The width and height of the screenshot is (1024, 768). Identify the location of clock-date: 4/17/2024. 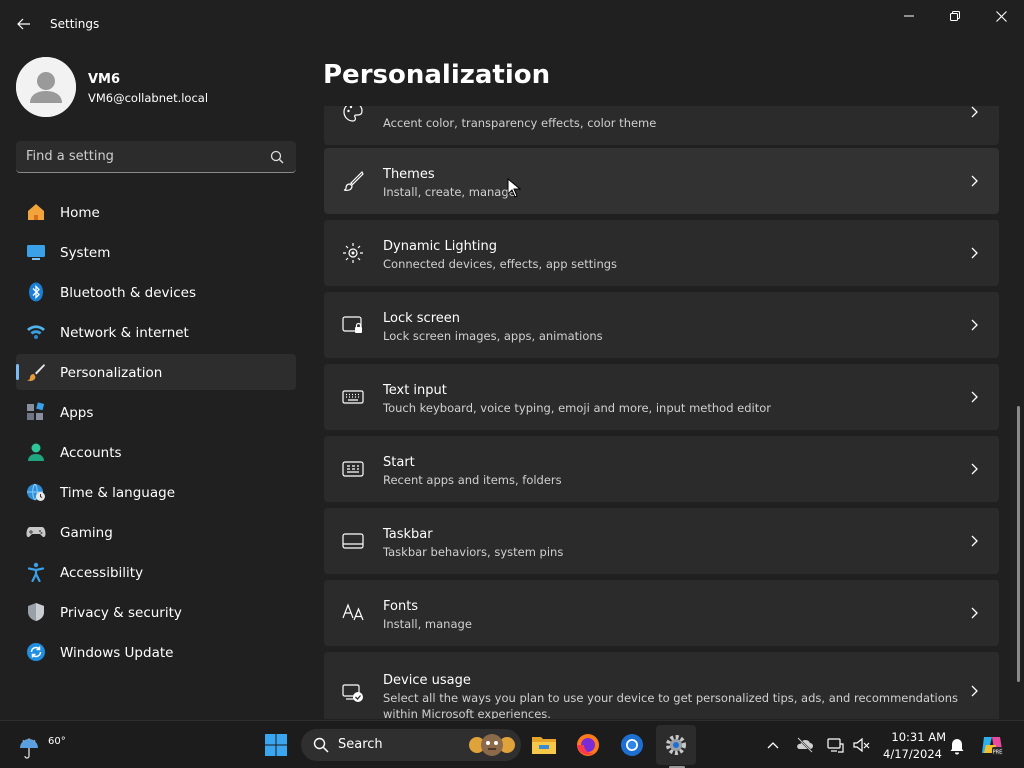
(911, 754).